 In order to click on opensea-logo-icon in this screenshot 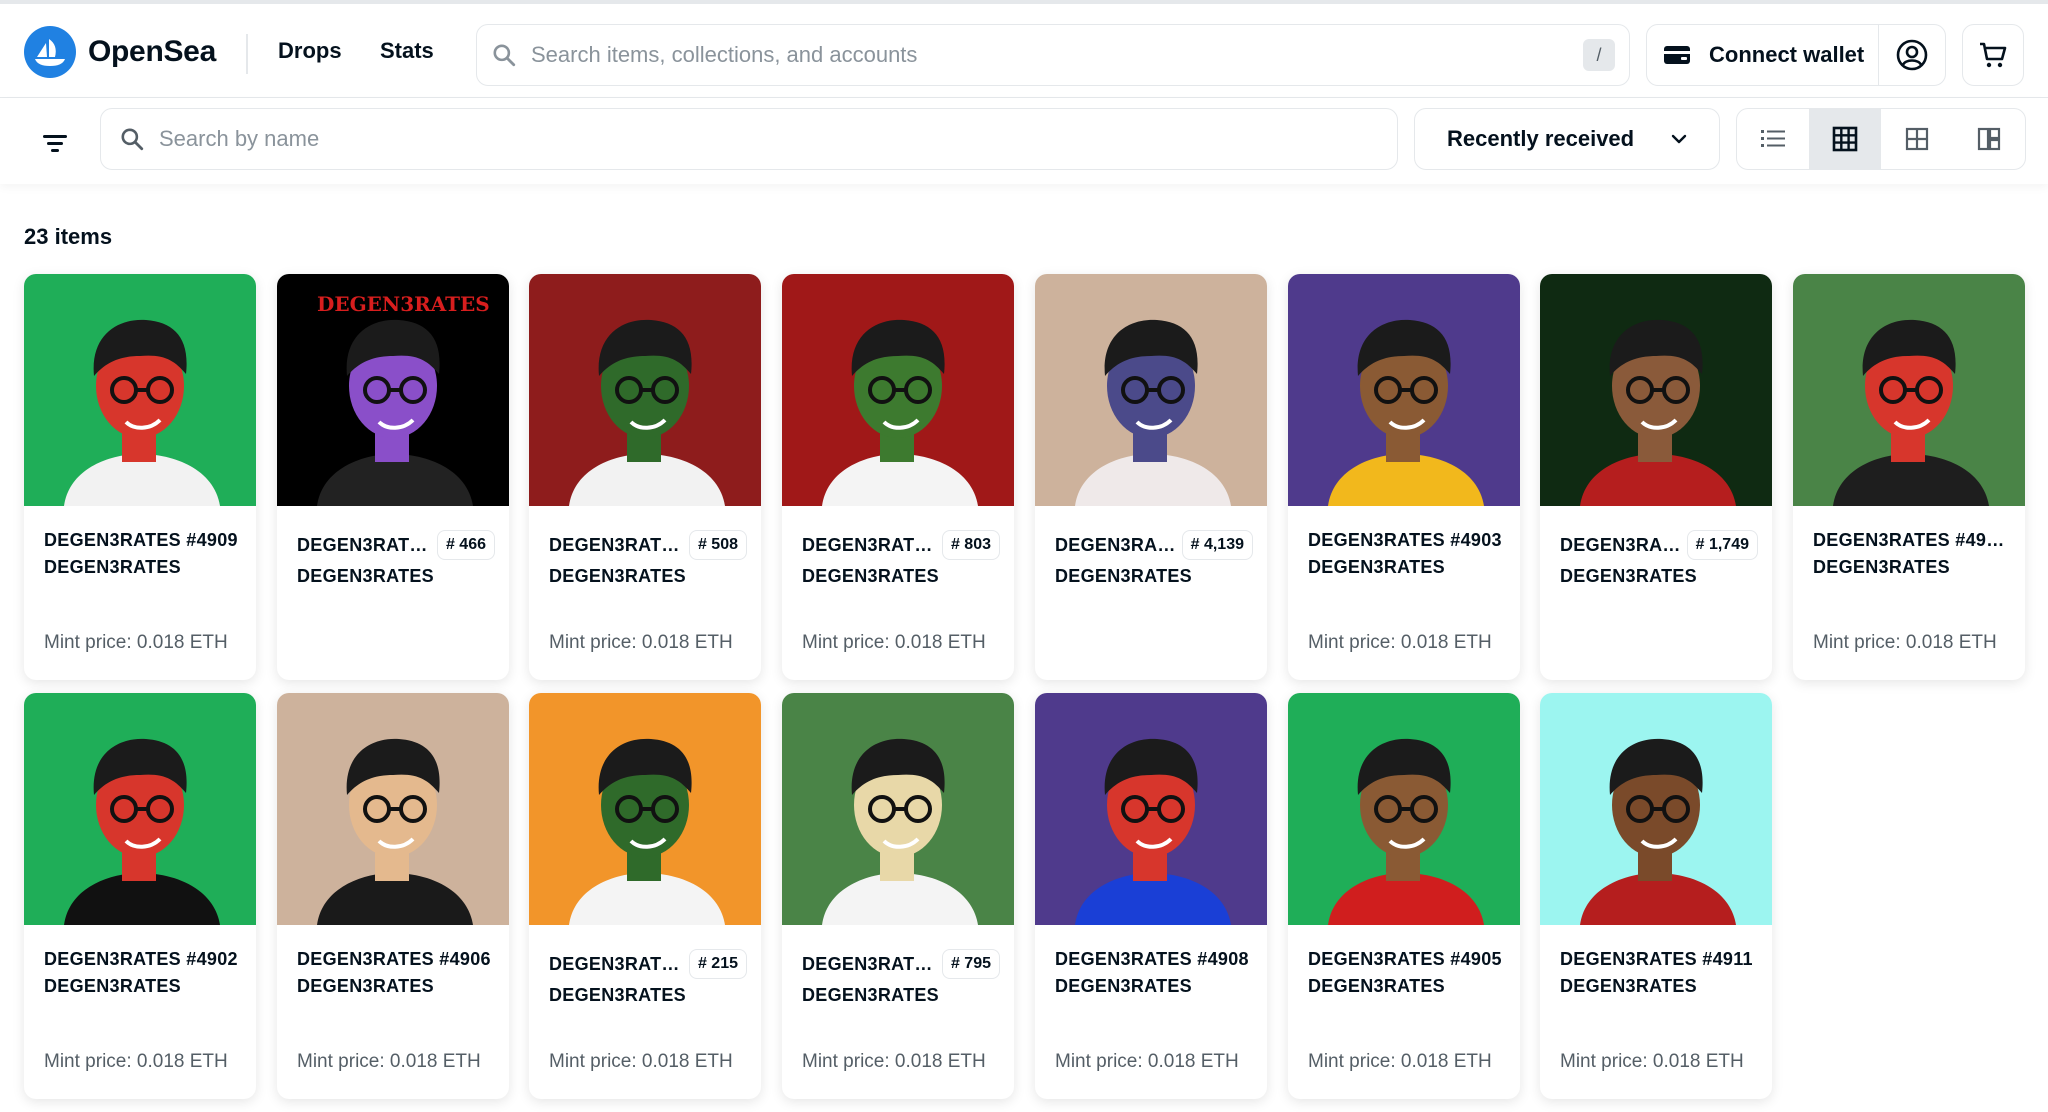, I will do `click(50, 52)`.